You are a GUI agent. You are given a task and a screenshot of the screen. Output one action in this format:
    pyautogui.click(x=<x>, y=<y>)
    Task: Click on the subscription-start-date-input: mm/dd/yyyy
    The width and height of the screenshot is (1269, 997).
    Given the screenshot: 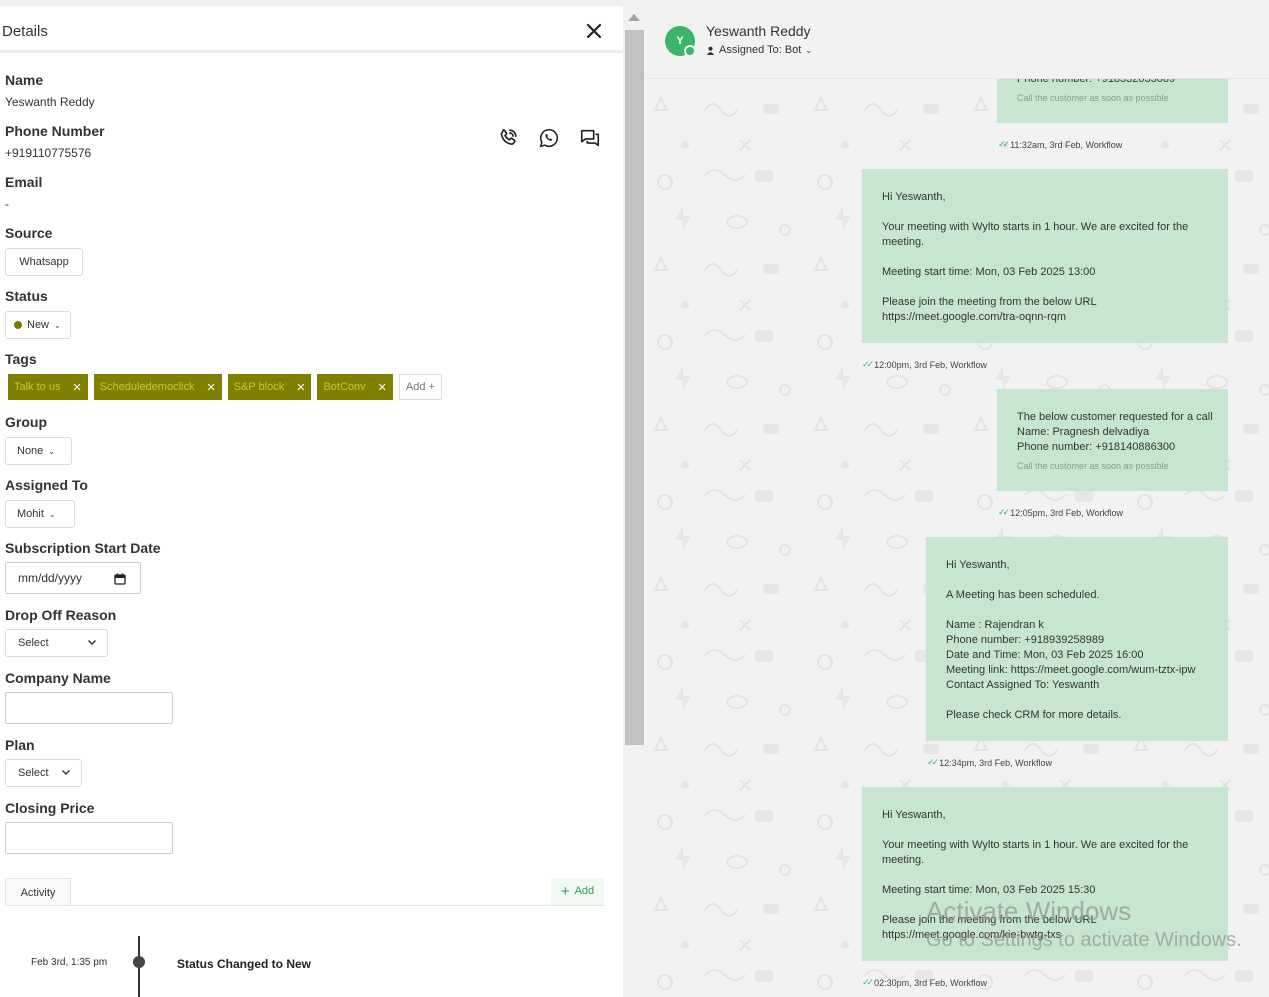 What is the action you would take?
    pyautogui.click(x=73, y=578)
    